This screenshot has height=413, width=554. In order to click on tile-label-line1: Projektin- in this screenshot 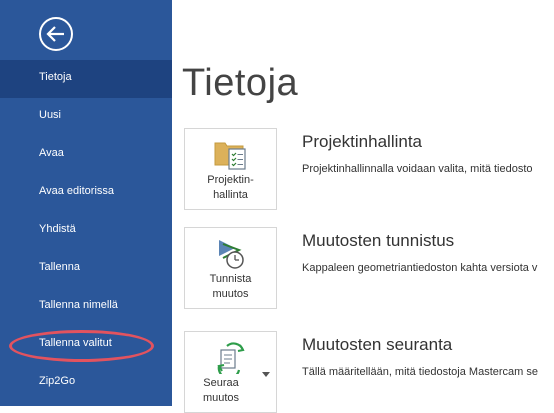, I will do `click(230, 180)`.